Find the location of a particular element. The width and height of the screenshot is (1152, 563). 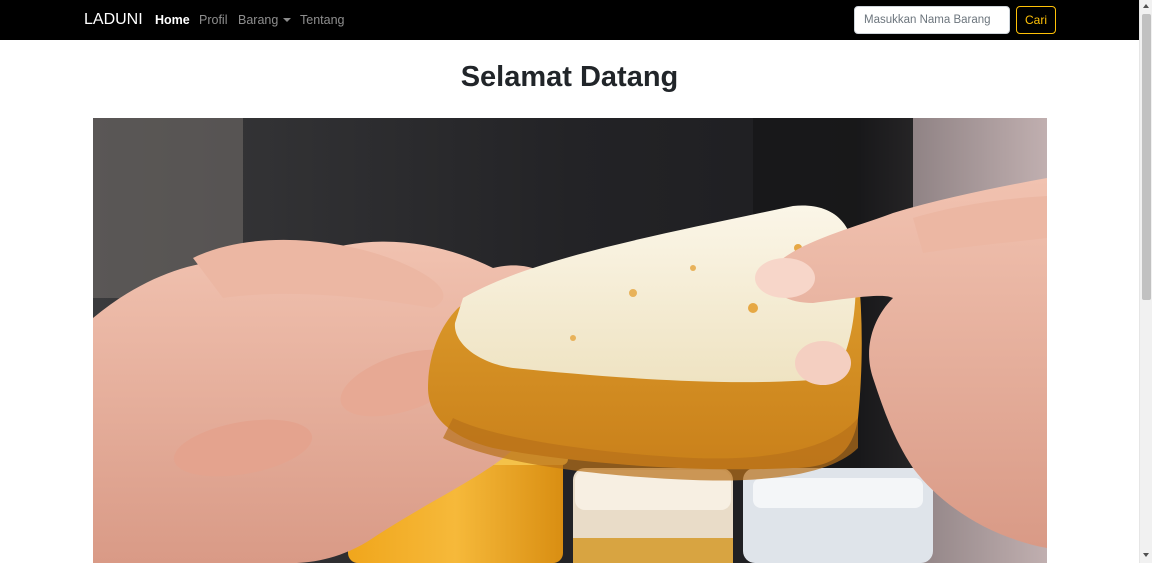

scrollbar-thumb is located at coordinates (1146, 157).